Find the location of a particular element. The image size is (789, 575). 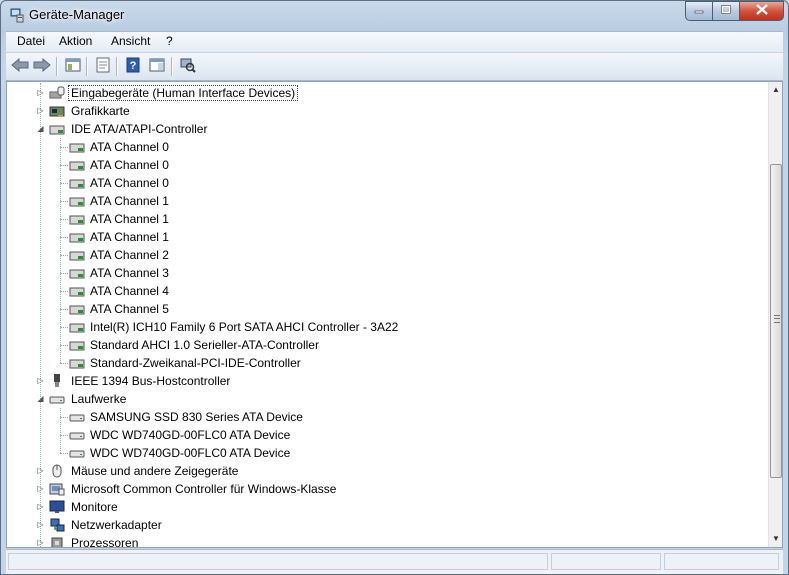

tree-item-label: ATA Channel 4 is located at coordinates (129, 291).